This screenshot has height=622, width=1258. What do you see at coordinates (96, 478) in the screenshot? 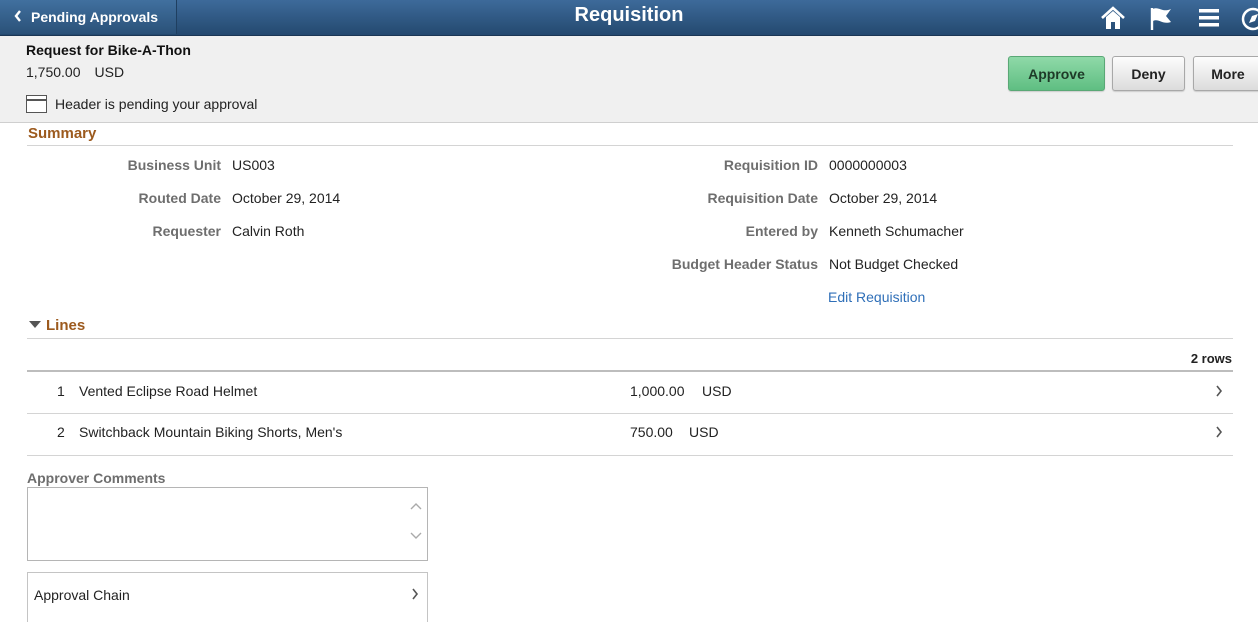
I see `approver-comments-label: Approver Comments` at bounding box center [96, 478].